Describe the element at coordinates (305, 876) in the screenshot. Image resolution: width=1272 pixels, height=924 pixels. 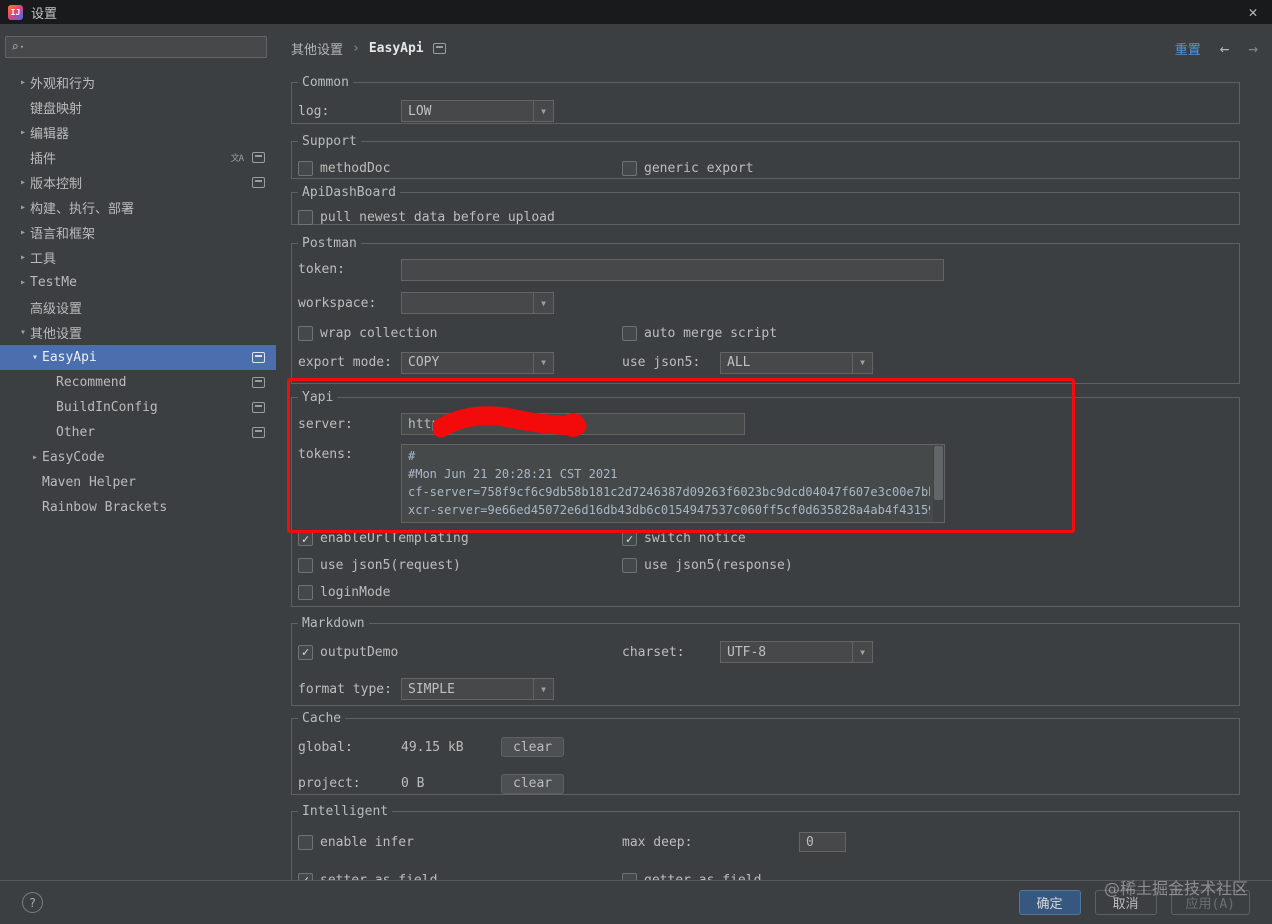
I see `checkbox-setter-as-field` at that location.